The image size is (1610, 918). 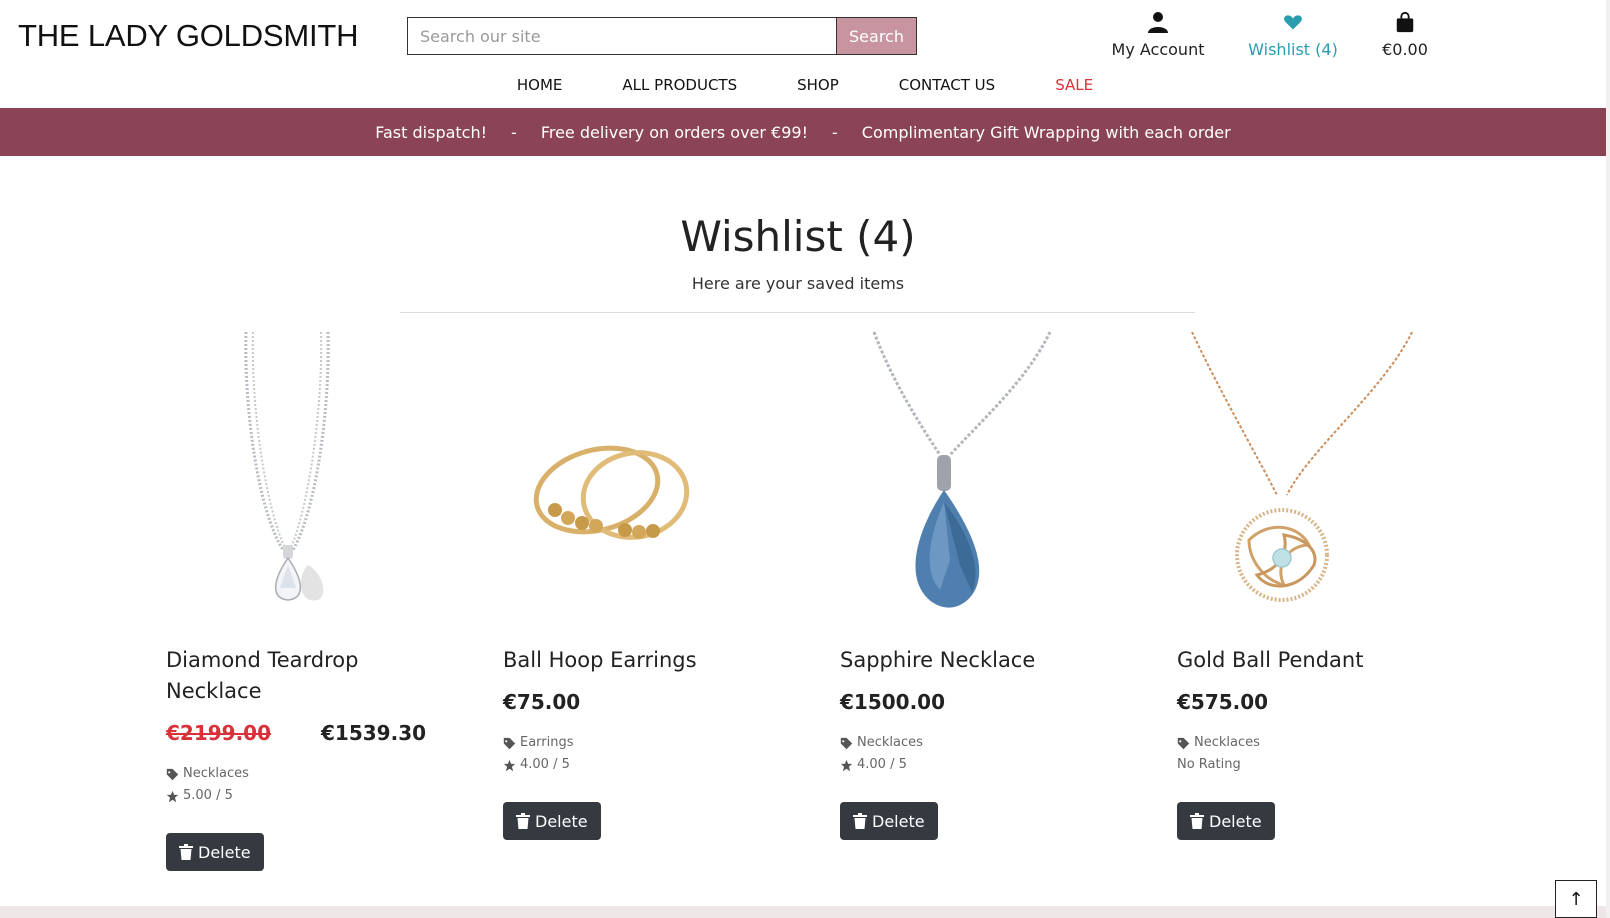 What do you see at coordinates (798, 283) in the screenshot?
I see `page-subtitle: Here are your saved items` at bounding box center [798, 283].